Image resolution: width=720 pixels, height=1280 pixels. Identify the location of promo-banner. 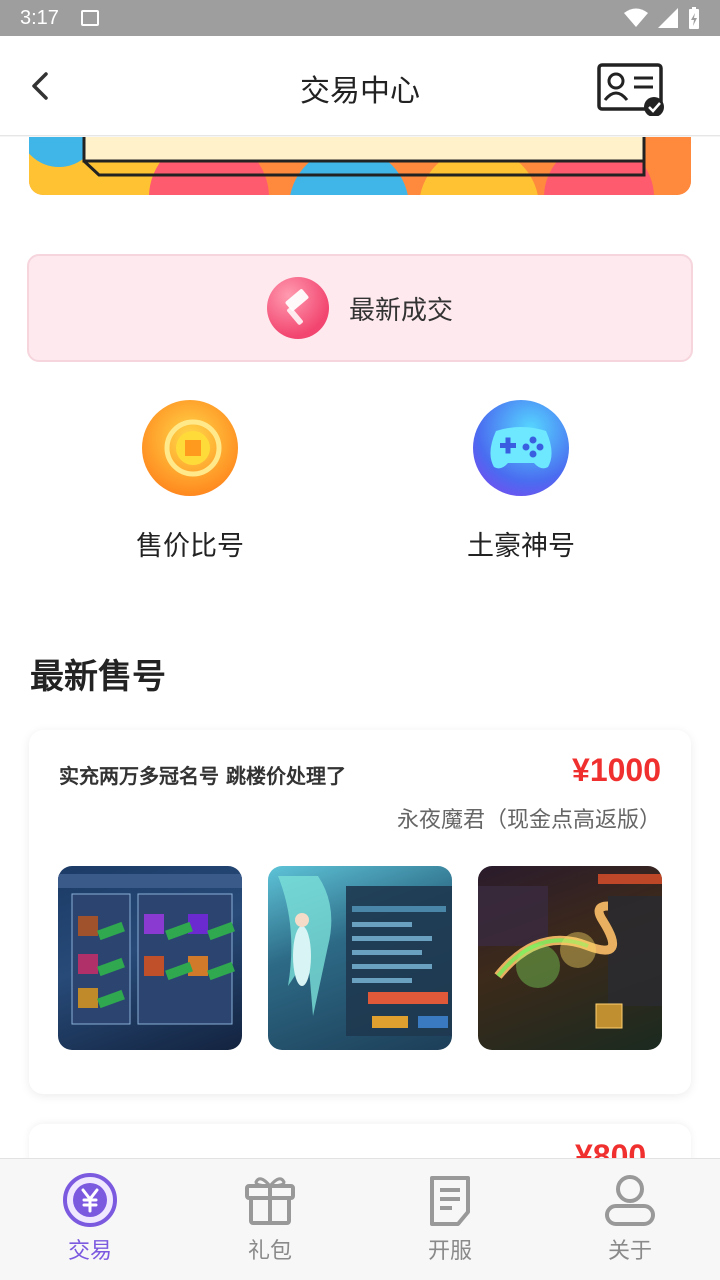
(360, 166).